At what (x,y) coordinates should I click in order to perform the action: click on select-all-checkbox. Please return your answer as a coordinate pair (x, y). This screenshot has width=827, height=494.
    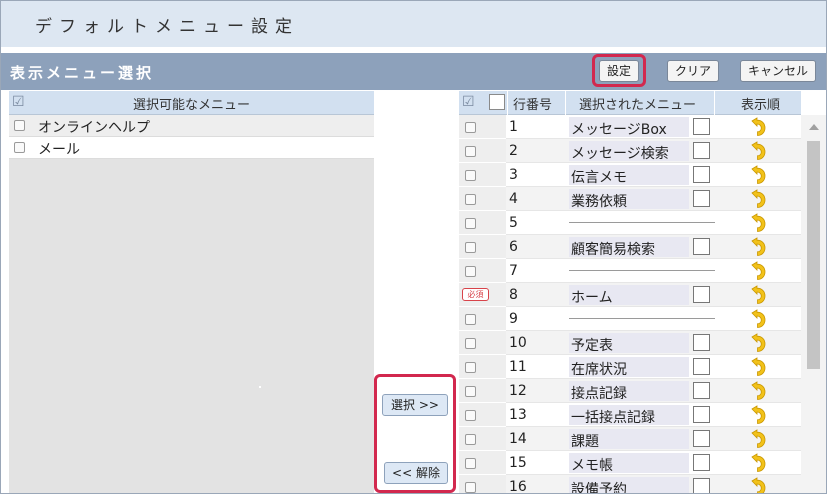
    Looking at the image, I should click on (497, 102).